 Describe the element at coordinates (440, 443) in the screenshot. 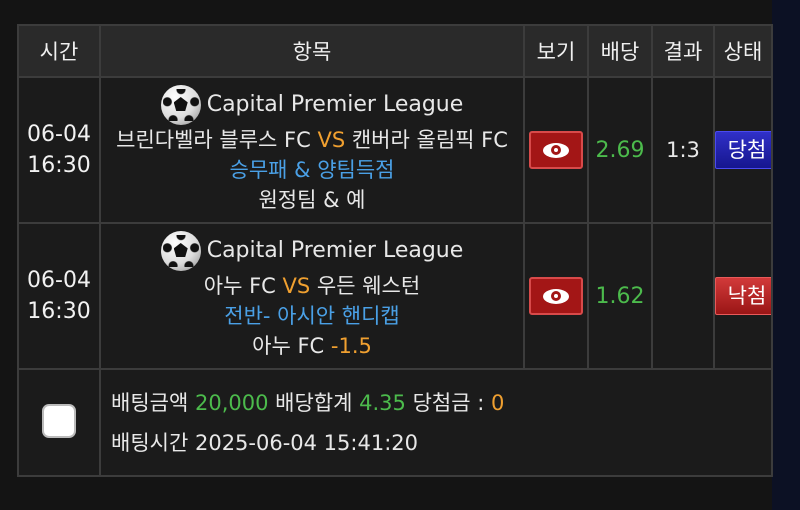

I see `bet-time-line: 배팅시간 2025-06-04 15:41:20` at that location.